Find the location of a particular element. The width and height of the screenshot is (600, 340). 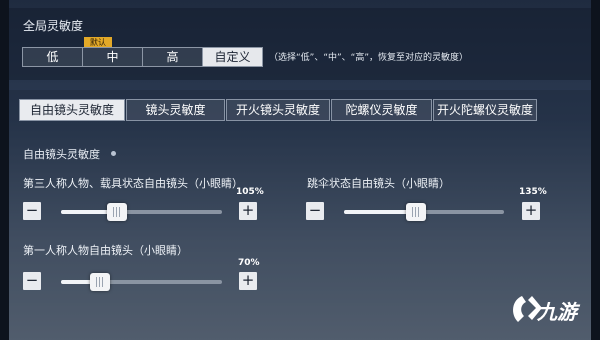

slider-parachute-track is located at coordinates (424, 212).